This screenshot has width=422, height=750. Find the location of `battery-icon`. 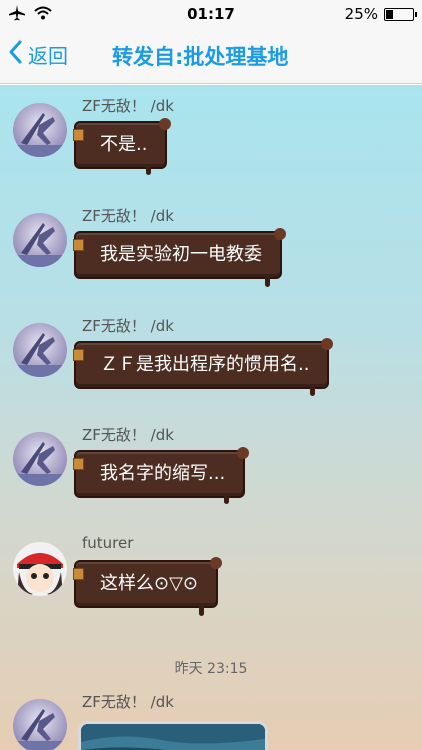

battery-icon is located at coordinates (400, 14).